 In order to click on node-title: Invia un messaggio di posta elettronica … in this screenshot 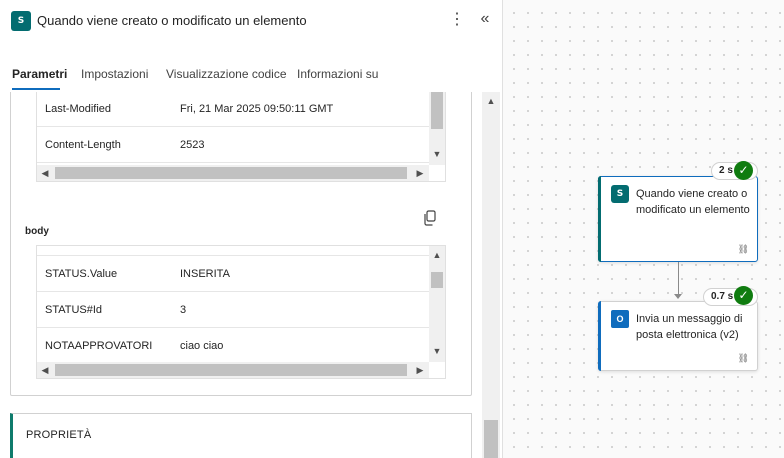, I will do `click(689, 327)`.